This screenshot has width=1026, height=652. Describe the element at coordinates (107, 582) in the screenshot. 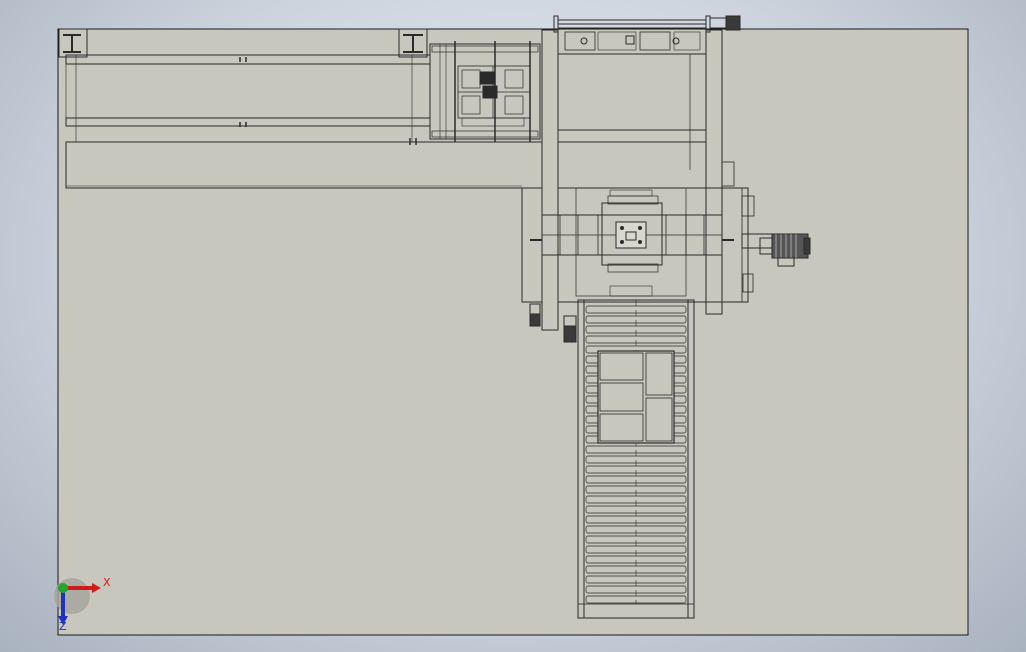

I see `triad-x-label: X` at that location.